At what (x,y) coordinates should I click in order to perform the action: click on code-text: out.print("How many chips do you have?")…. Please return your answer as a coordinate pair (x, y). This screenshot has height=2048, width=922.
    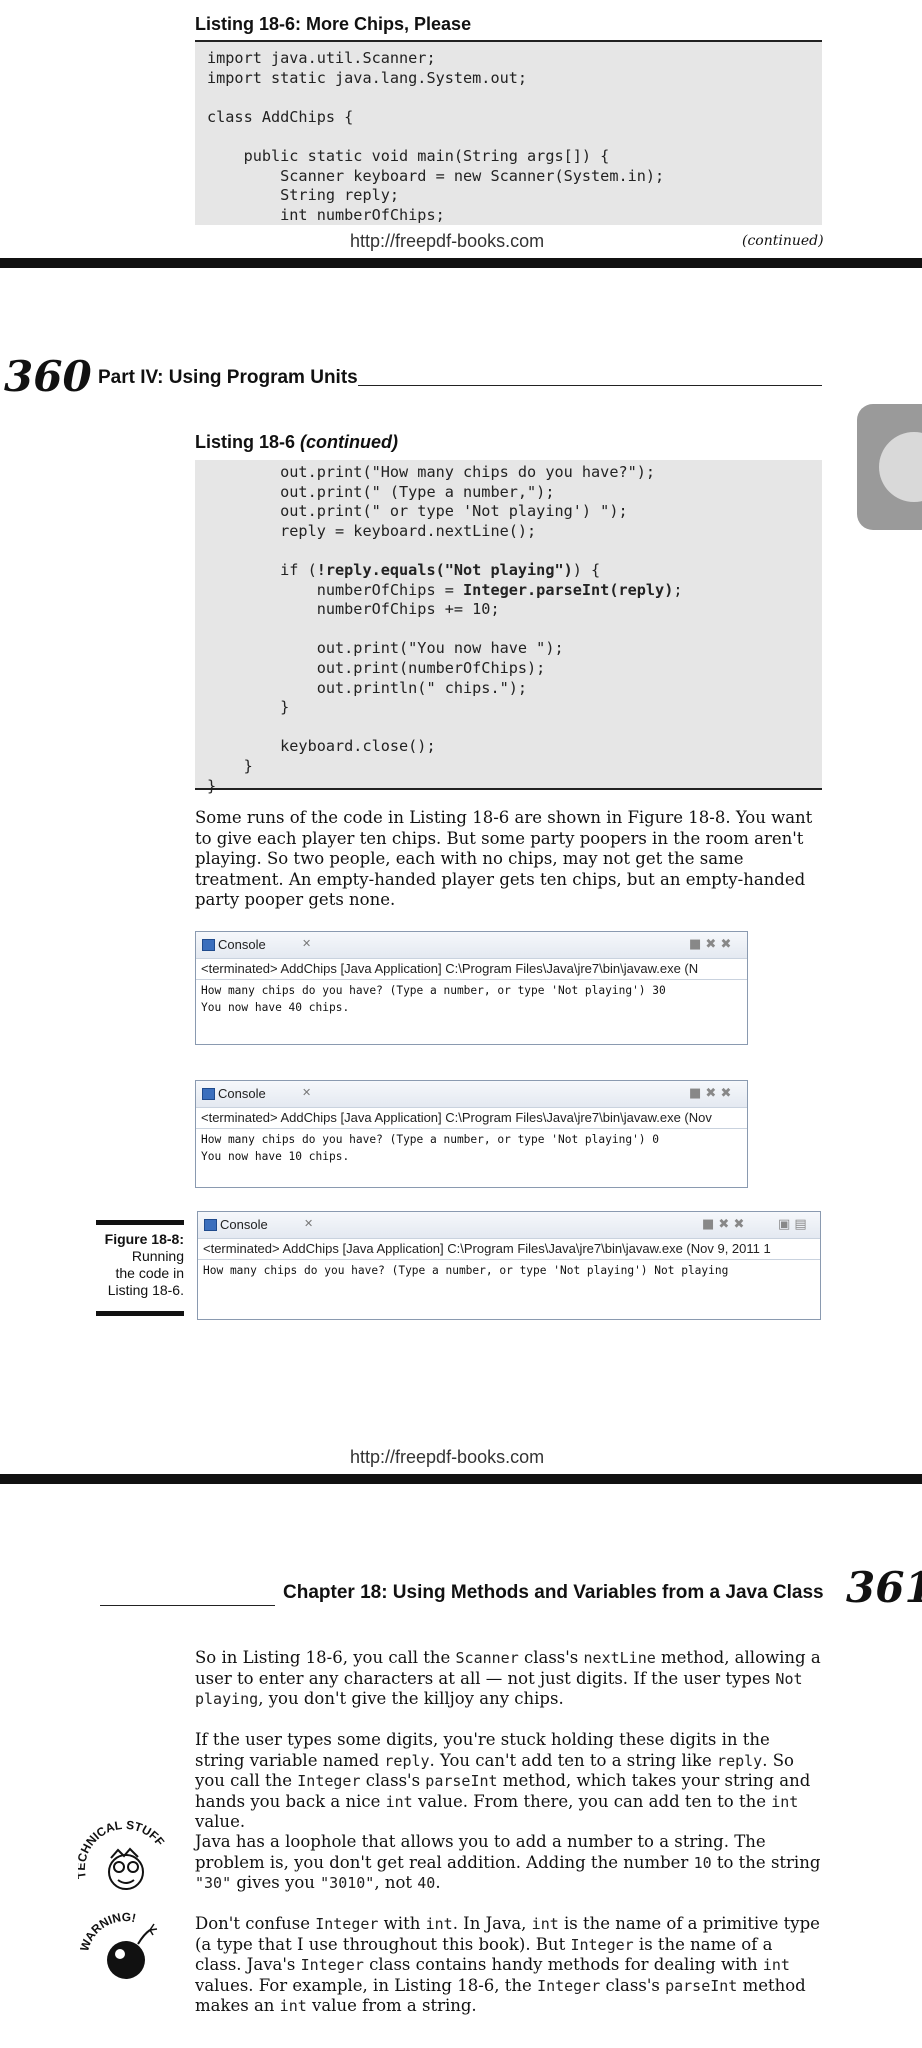
    Looking at the image, I should click on (431, 472).